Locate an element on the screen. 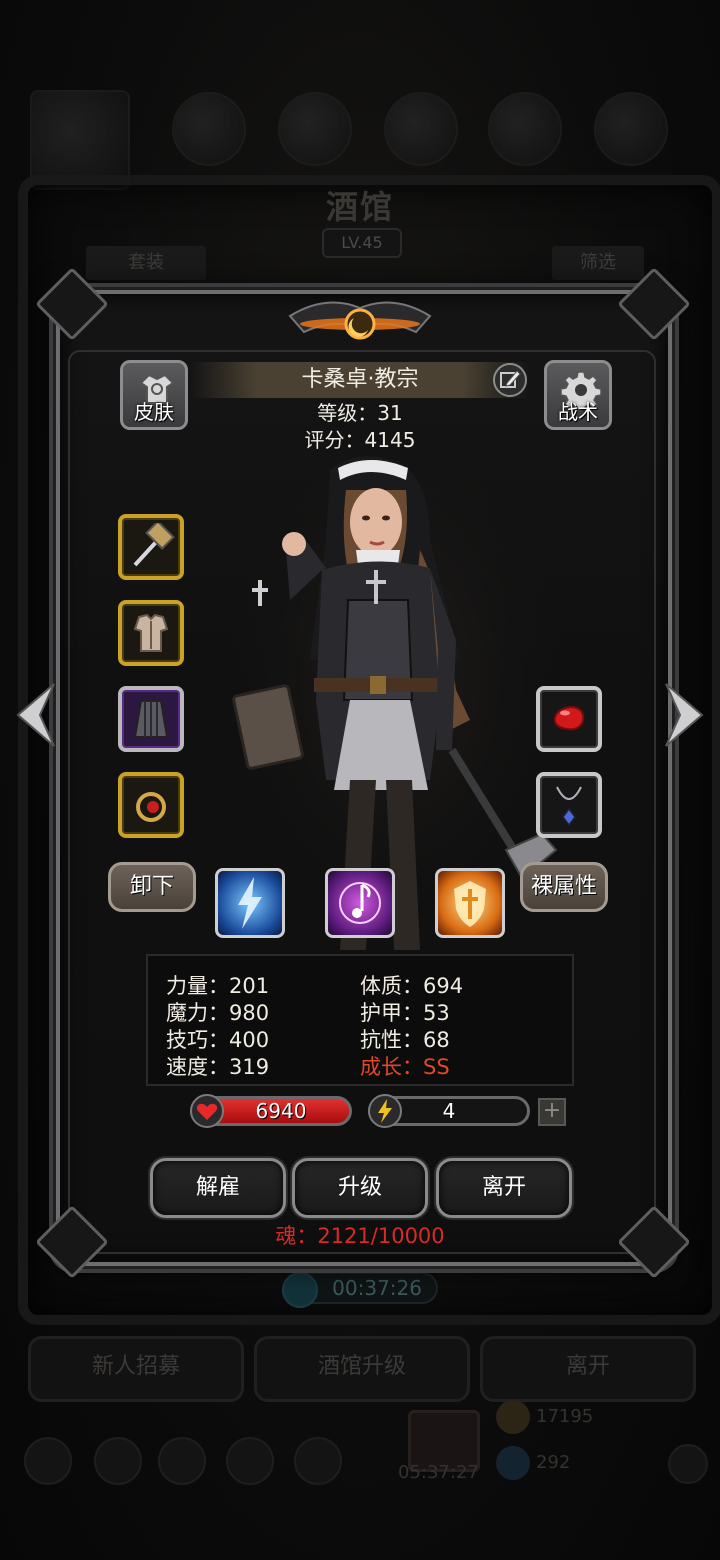  next-hero-arrow-icon is located at coordinates (685, 715).